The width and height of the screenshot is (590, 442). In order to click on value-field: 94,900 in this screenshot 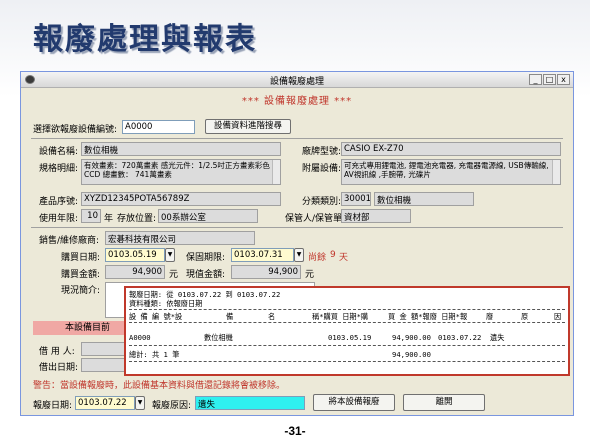, I will do `click(266, 272)`.